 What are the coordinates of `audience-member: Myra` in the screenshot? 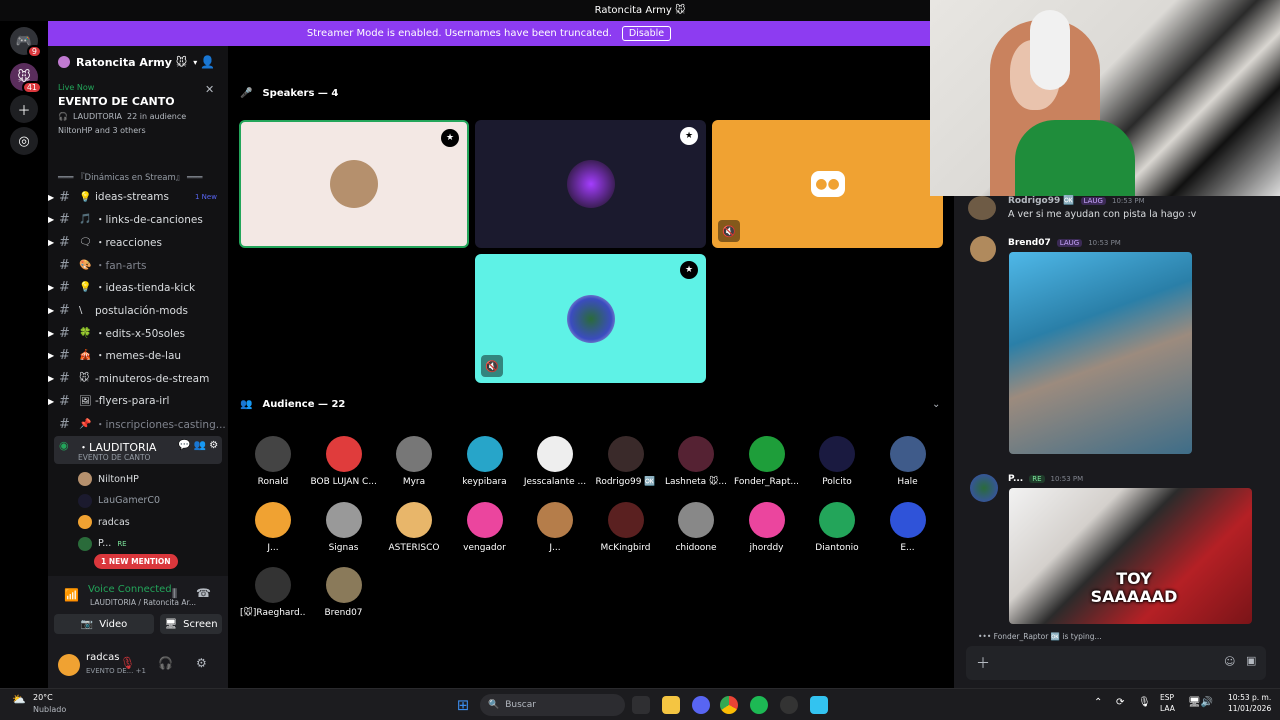 It's located at (414, 461).